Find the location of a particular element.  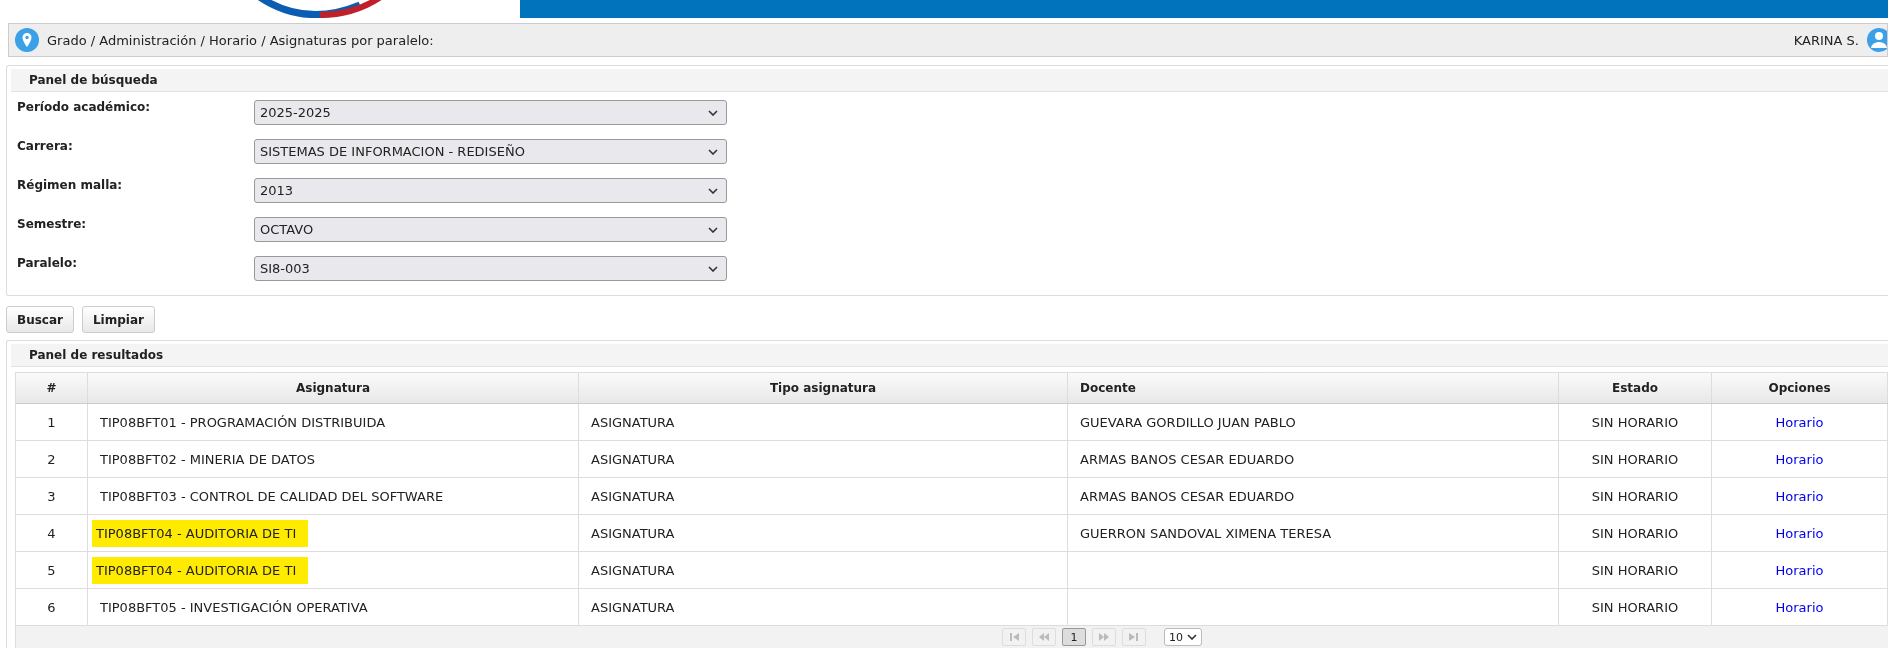

table-cell: 6 is located at coordinates (52, 607).